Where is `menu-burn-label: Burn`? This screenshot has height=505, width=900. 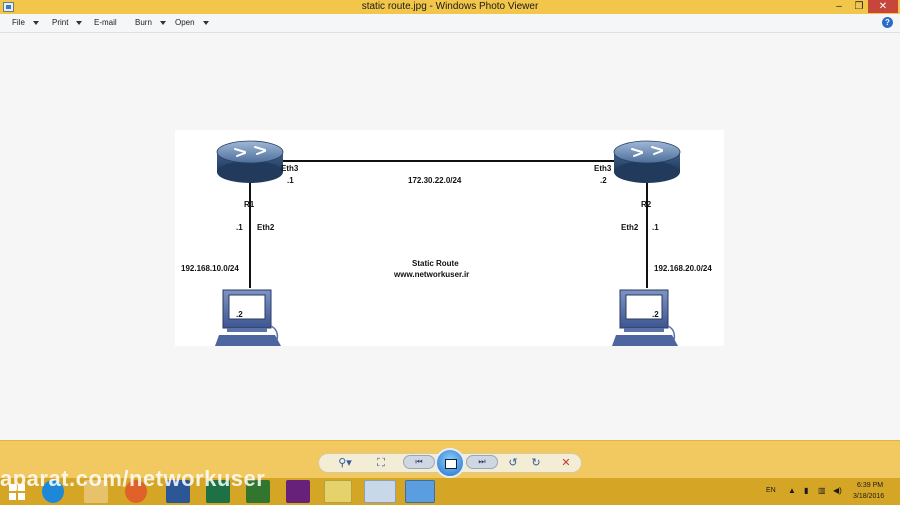 menu-burn-label: Burn is located at coordinates (143, 22).